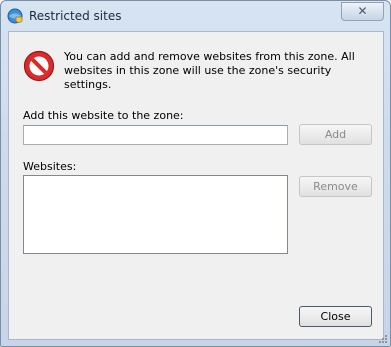 The height and width of the screenshot is (347, 391). I want to click on resize-grip-icon, so click(383, 339).